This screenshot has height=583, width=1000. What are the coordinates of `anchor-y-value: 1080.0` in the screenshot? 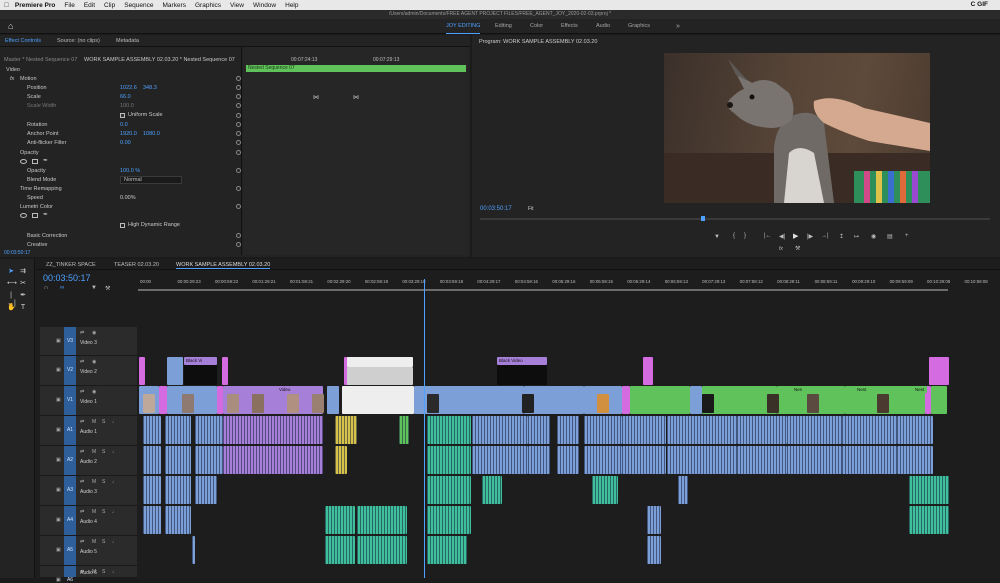 It's located at (151, 134).